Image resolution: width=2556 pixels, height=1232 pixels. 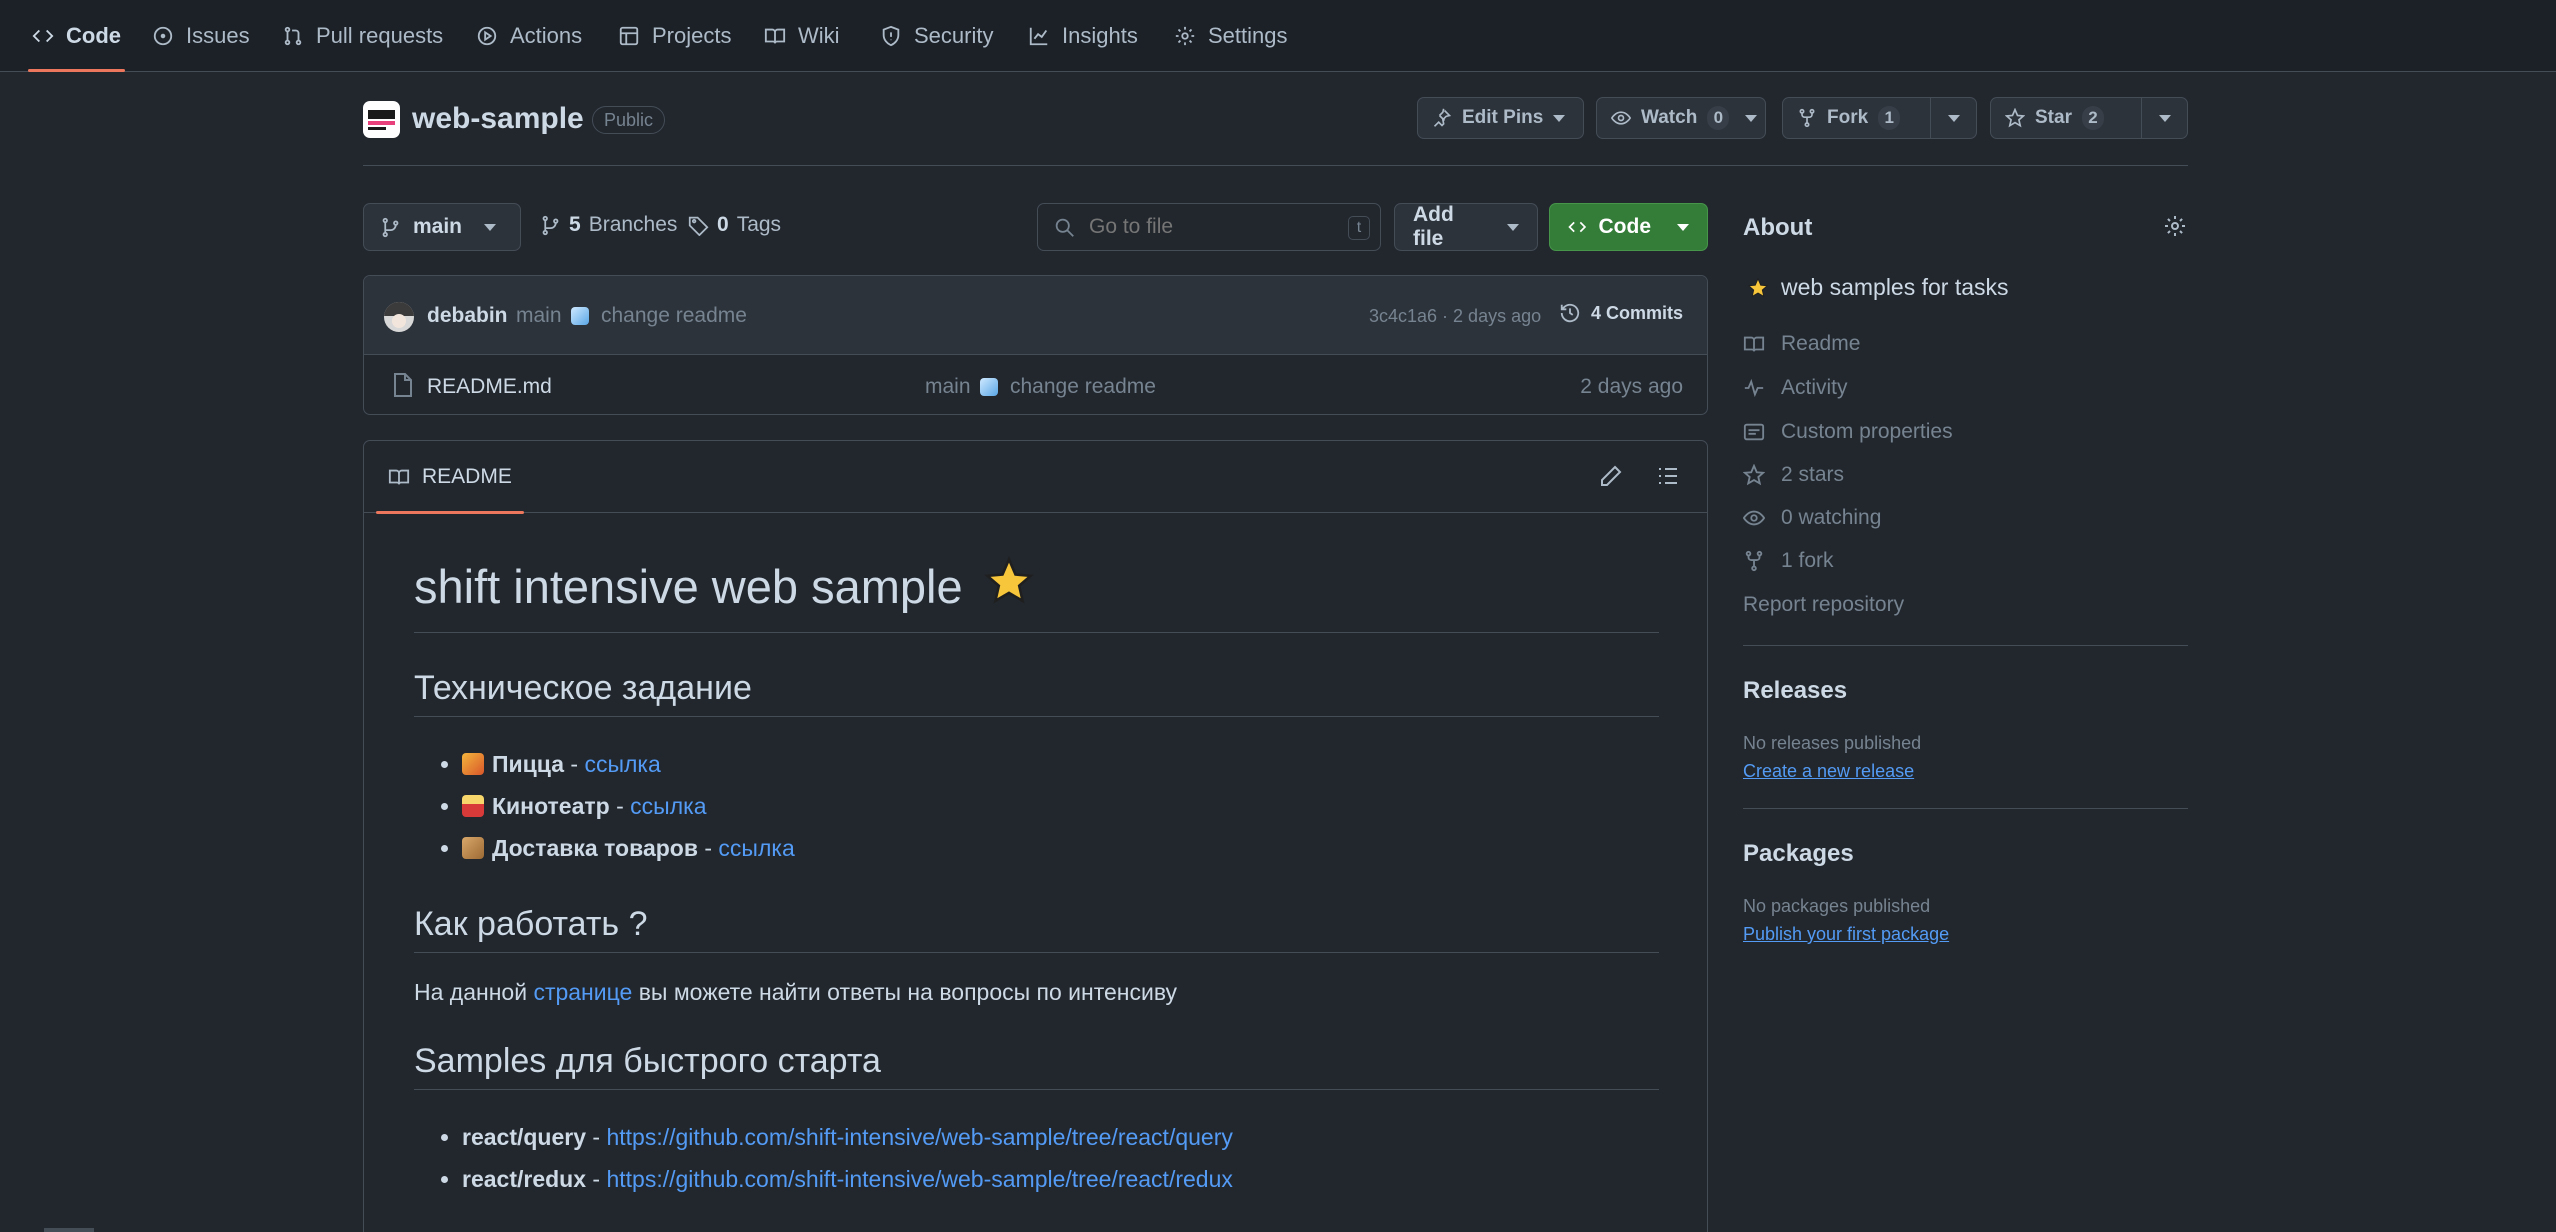 I want to click on readme-title: shift intensive web sample, so click(x=1036, y=594).